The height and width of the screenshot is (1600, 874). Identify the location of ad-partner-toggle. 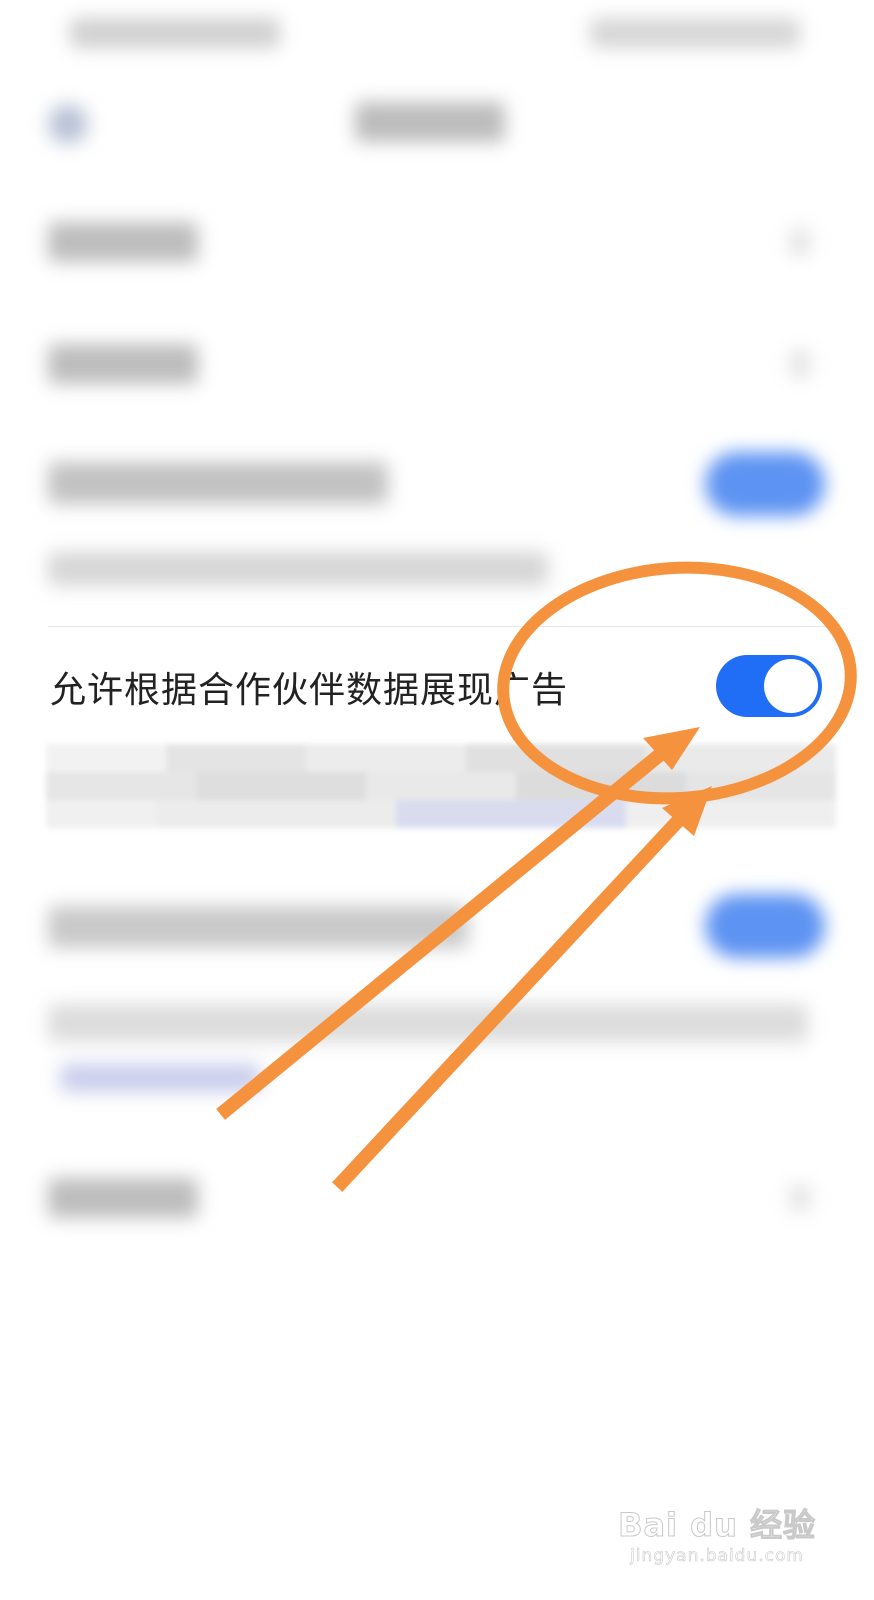
(769, 686).